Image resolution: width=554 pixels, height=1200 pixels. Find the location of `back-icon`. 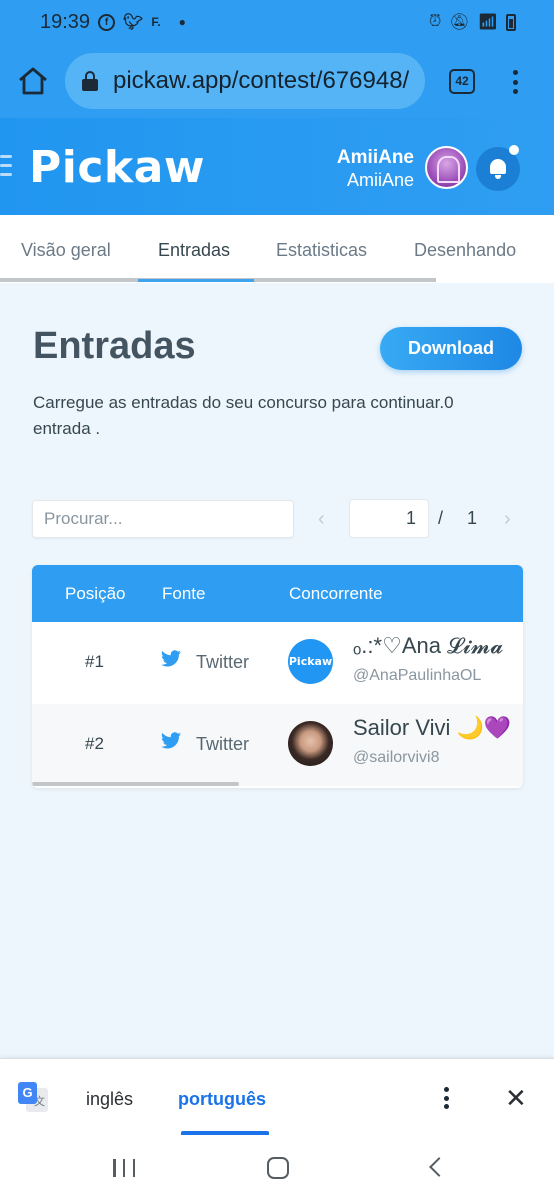

back-icon is located at coordinates (439, 1167).